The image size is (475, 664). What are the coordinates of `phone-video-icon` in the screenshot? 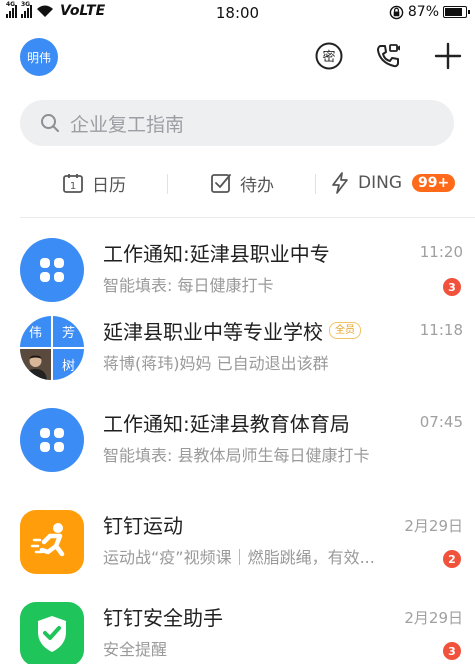 It's located at (388, 56).